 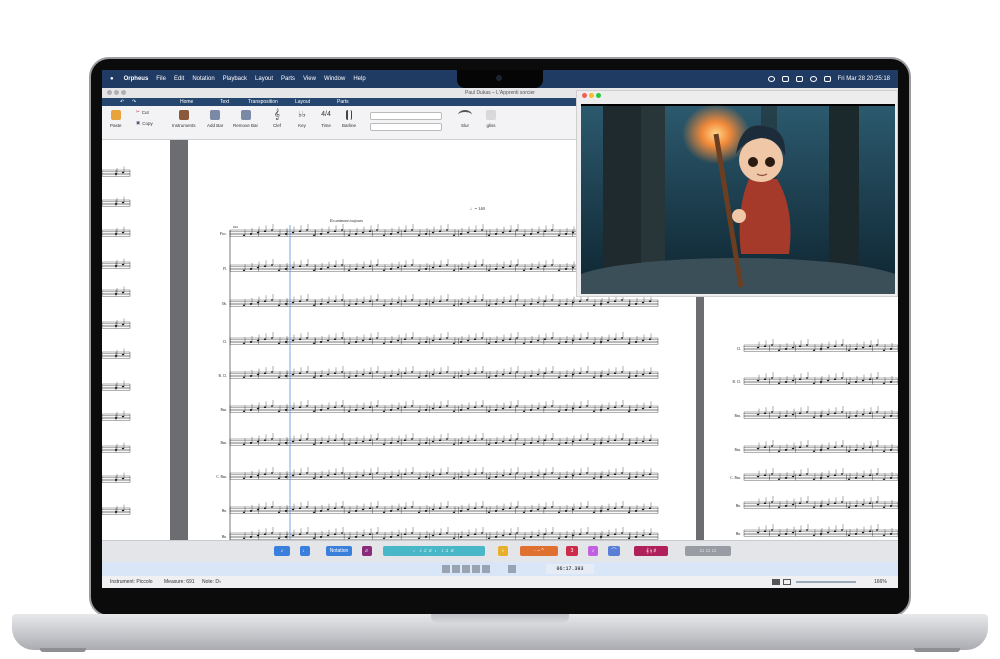 What do you see at coordinates (486, 569) in the screenshot?
I see `forward-end-icon` at bounding box center [486, 569].